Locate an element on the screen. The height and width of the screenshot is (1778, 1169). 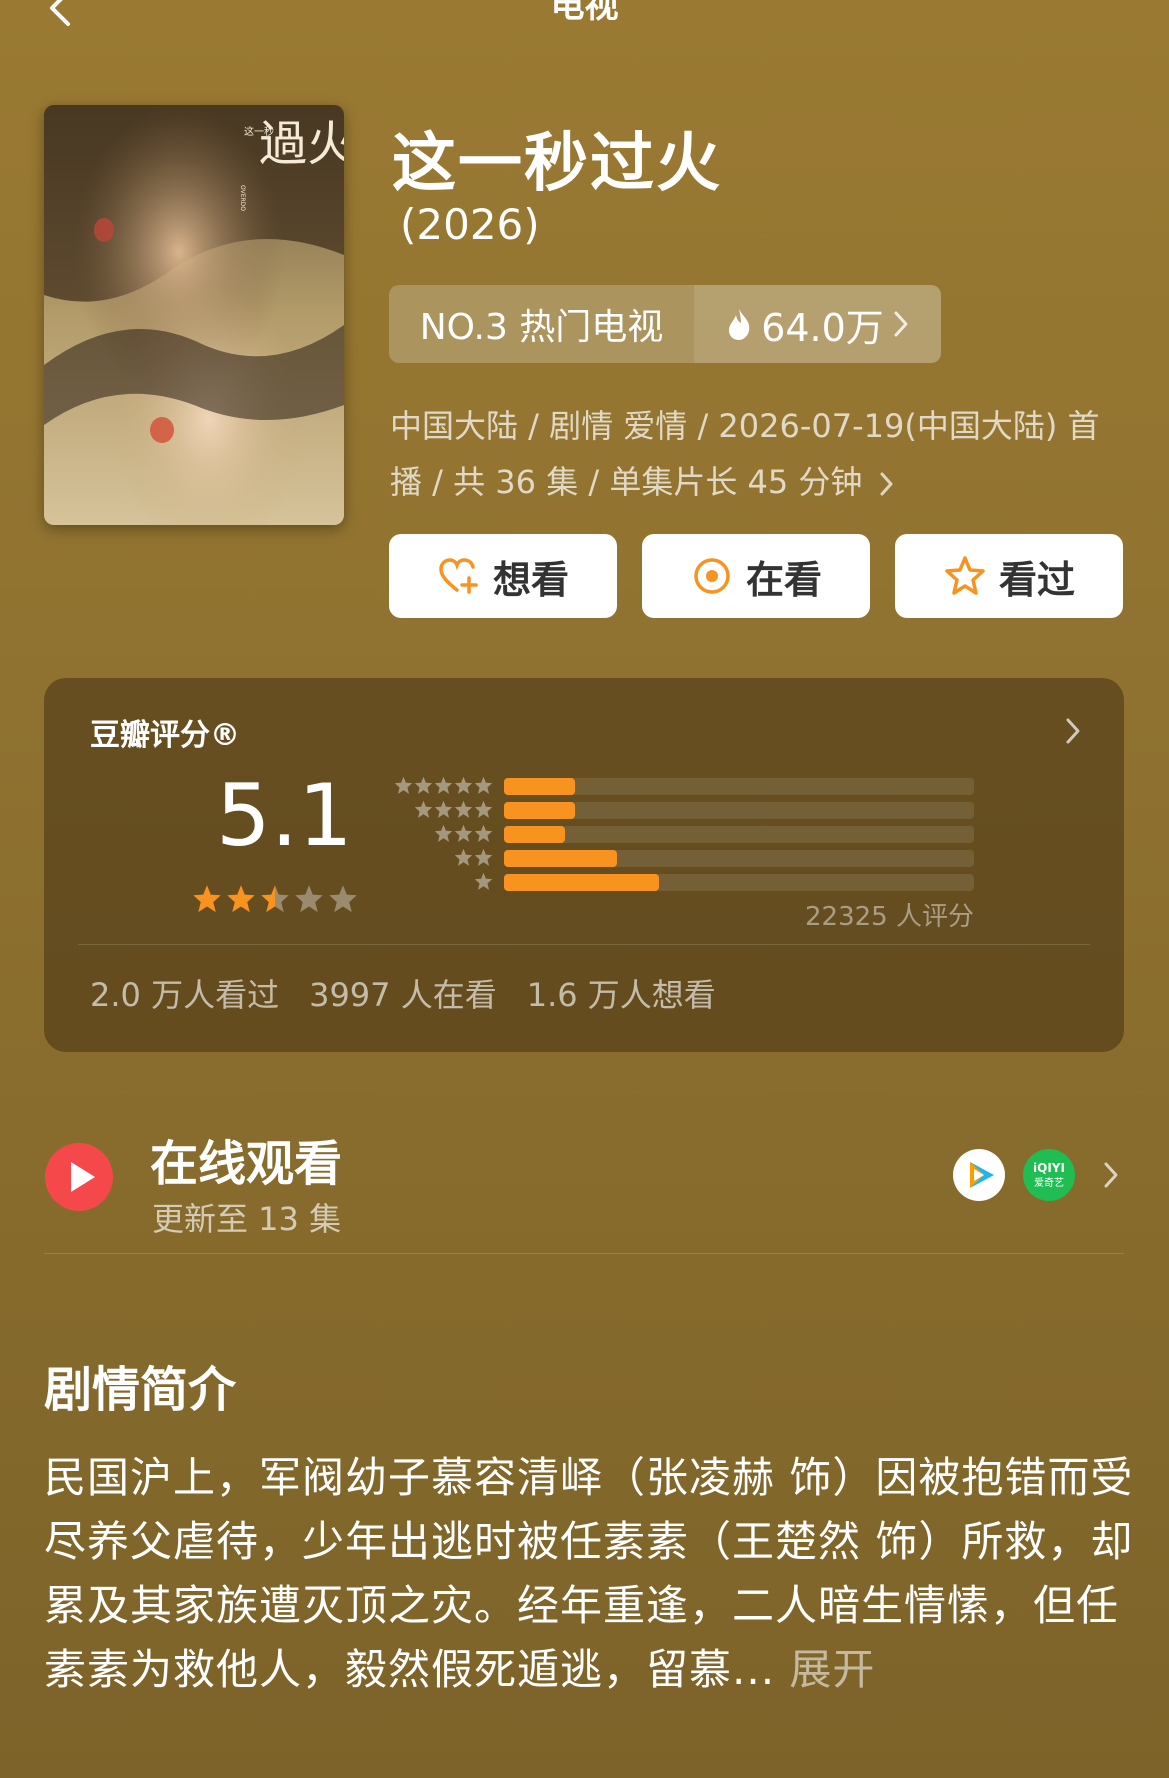
action-row: 想看 在看 看过 is located at coordinates (756, 576).